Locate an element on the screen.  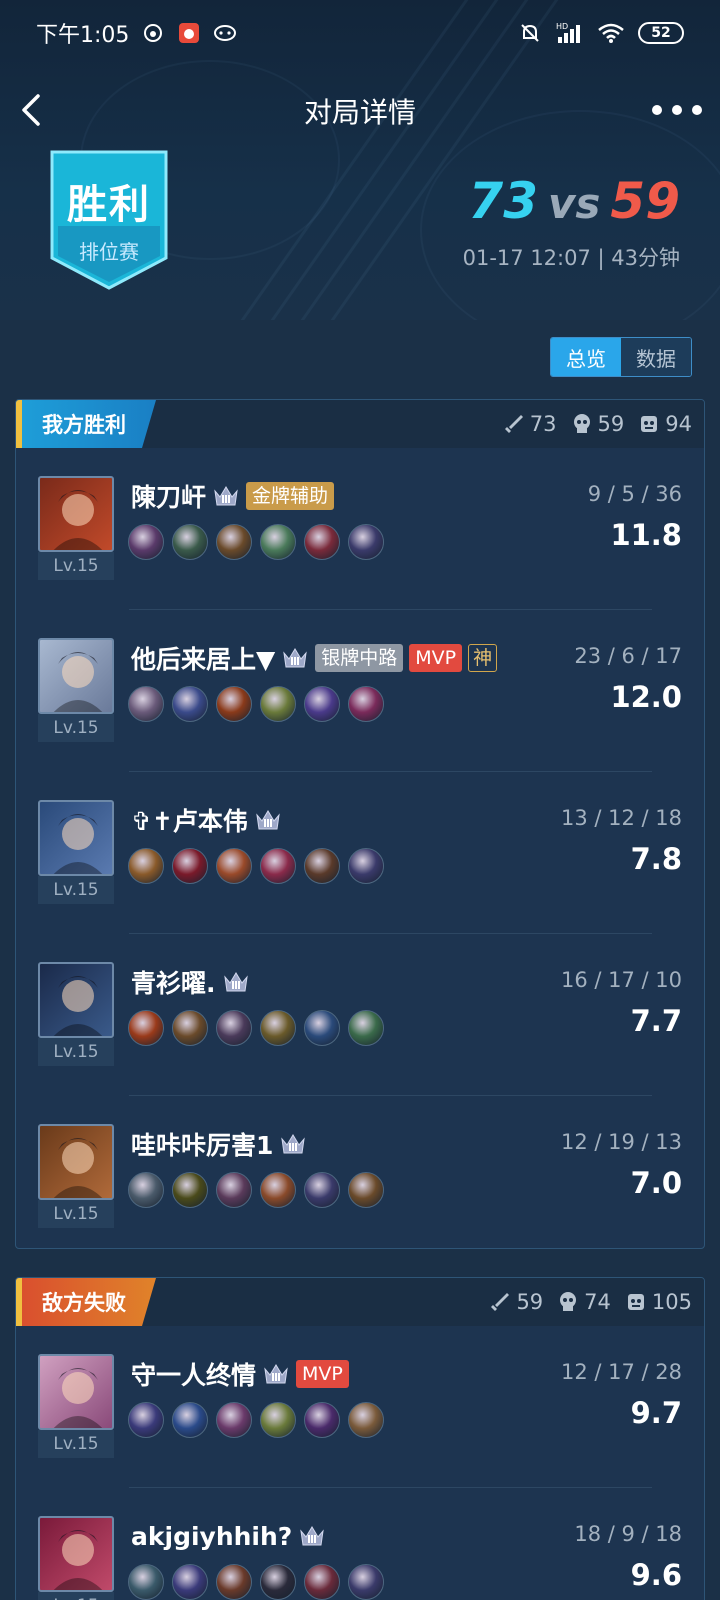
more-options-button is located at coordinates (677, 110).